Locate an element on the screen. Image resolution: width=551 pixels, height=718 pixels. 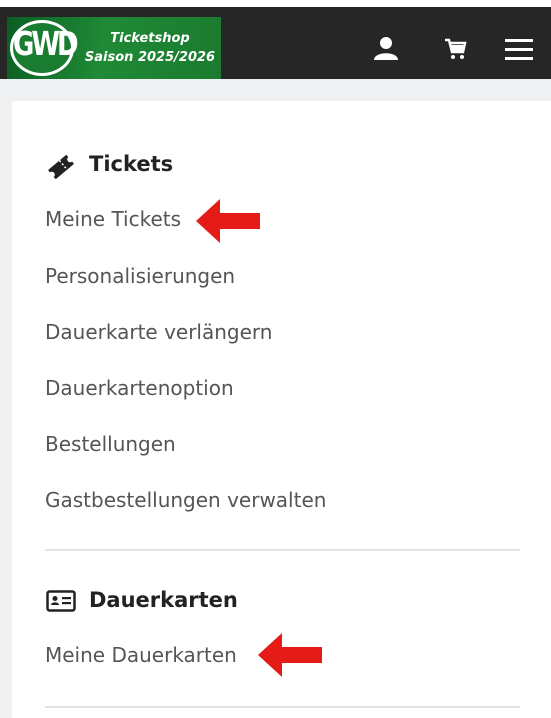
shop-title: Ticketshop is located at coordinates (150, 38).